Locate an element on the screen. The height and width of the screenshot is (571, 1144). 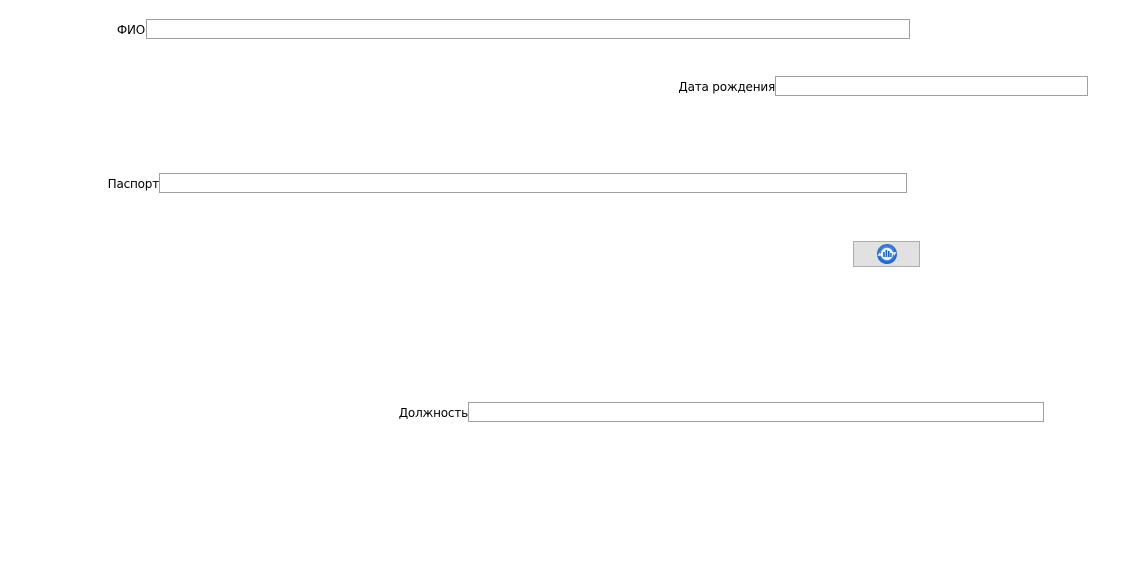
birth-date-label: Дата рождения is located at coordinates (726, 87).